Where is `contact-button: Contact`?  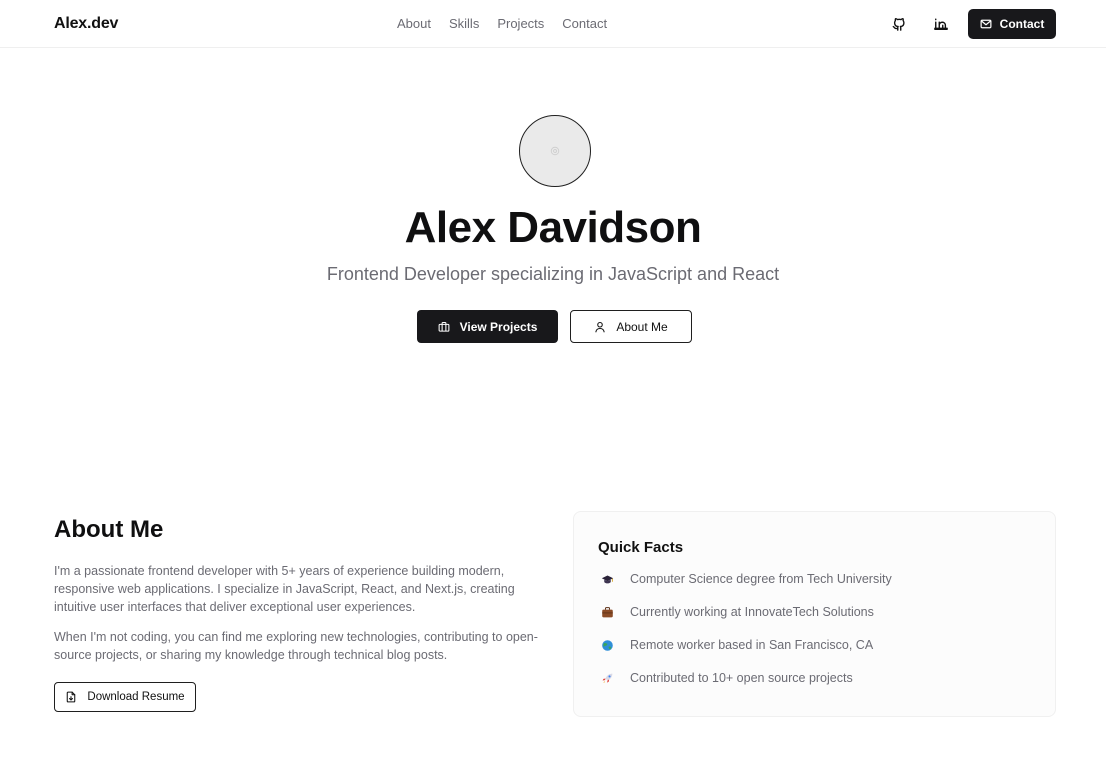
contact-button: Contact is located at coordinates (1012, 24).